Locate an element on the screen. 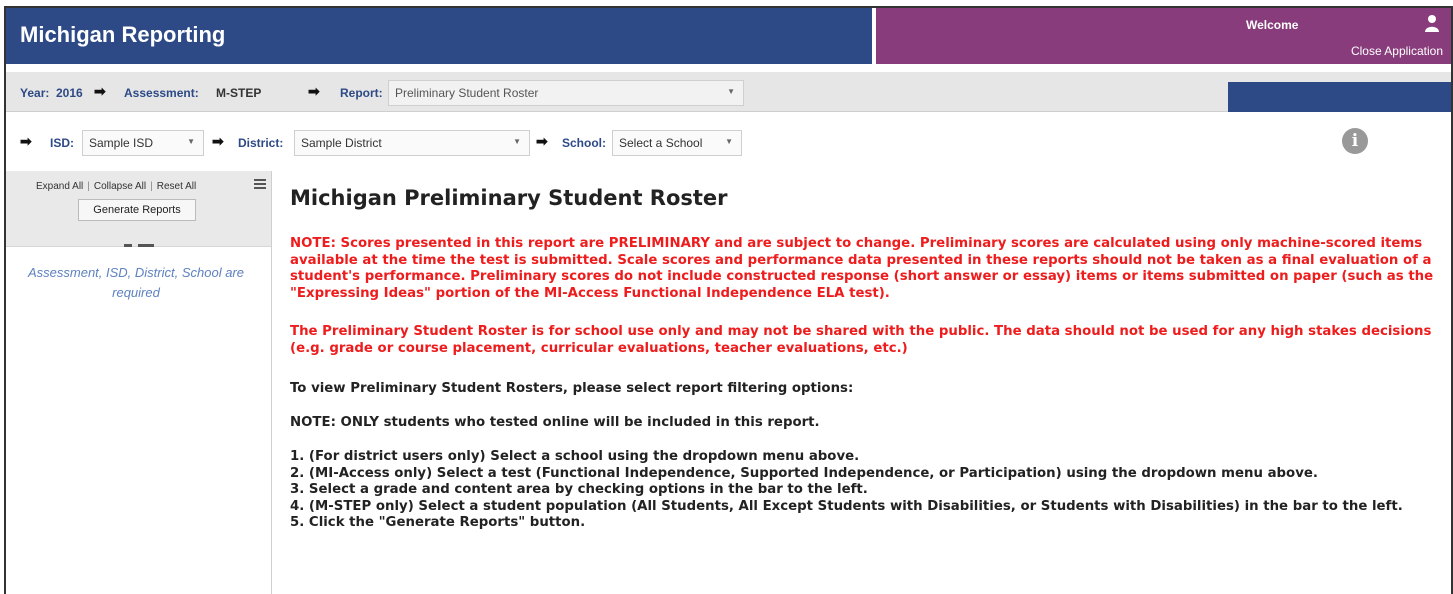 This screenshot has width=1453, height=594. school-select-value: Select a School is located at coordinates (661, 143).